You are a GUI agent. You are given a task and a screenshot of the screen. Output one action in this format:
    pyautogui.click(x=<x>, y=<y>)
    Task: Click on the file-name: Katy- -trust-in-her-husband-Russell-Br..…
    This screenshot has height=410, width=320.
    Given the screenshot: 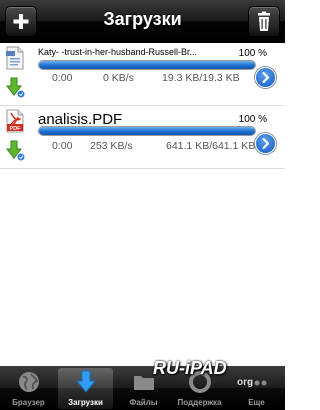 What is the action you would take?
    pyautogui.click(x=118, y=52)
    